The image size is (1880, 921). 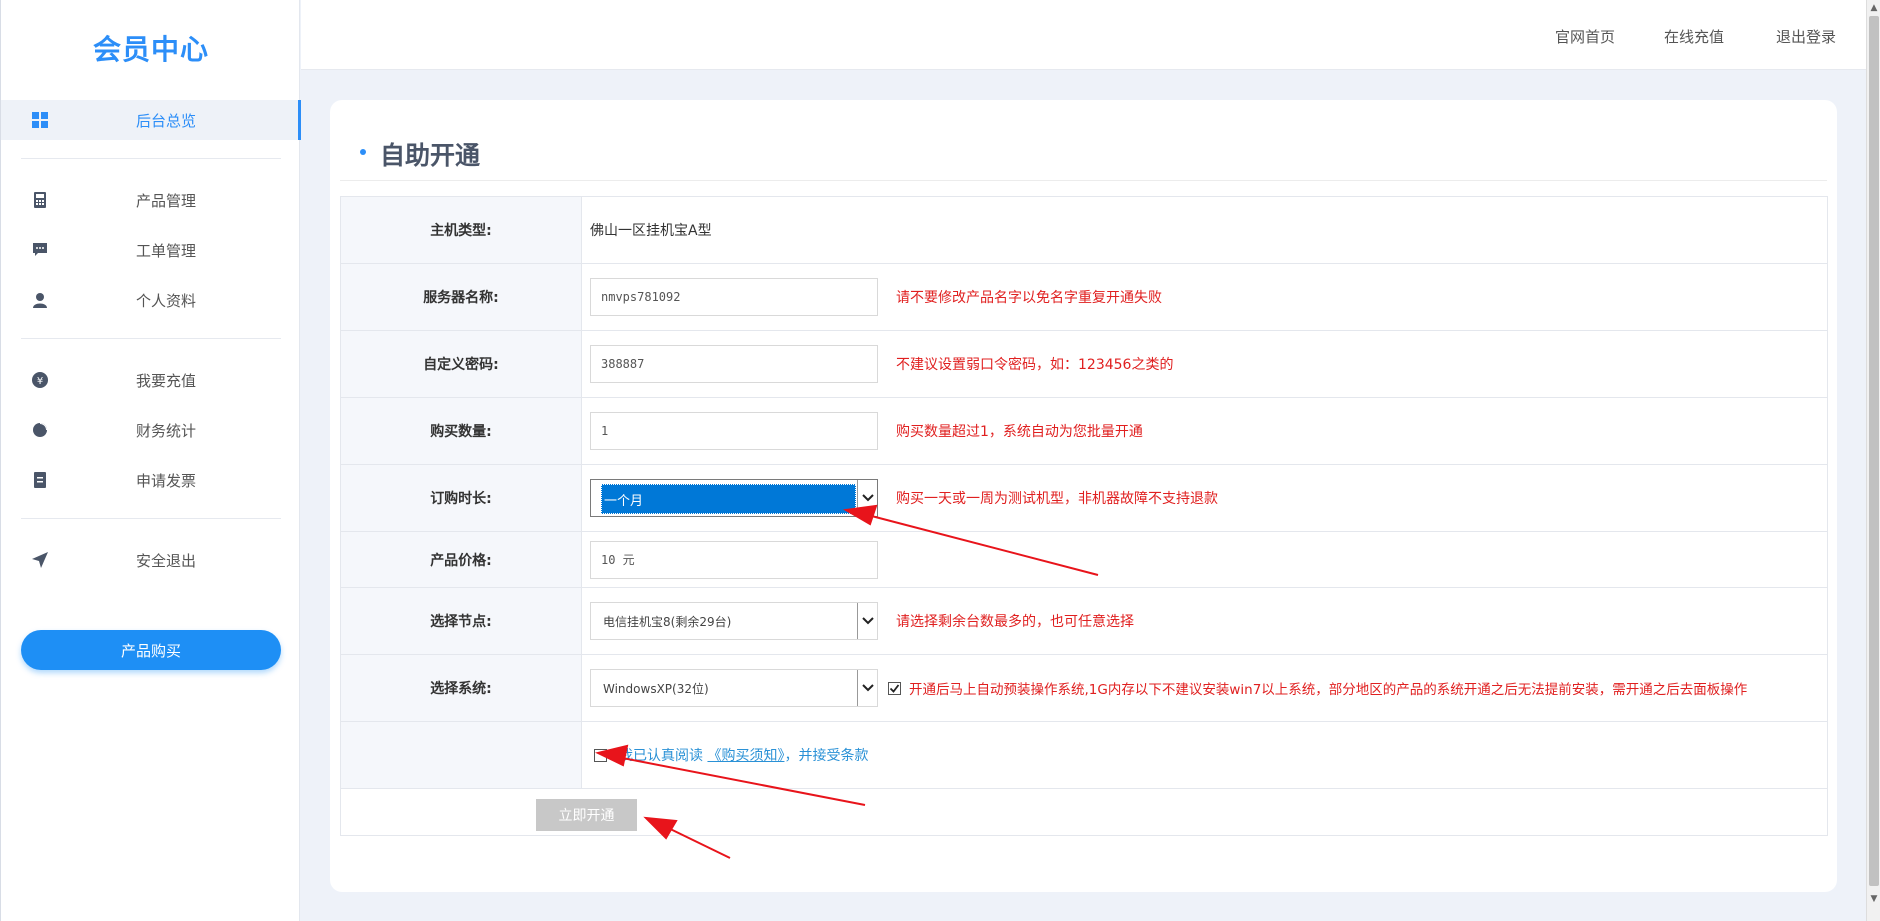 What do you see at coordinates (734, 559) in the screenshot?
I see `price-field: 10 元` at bounding box center [734, 559].